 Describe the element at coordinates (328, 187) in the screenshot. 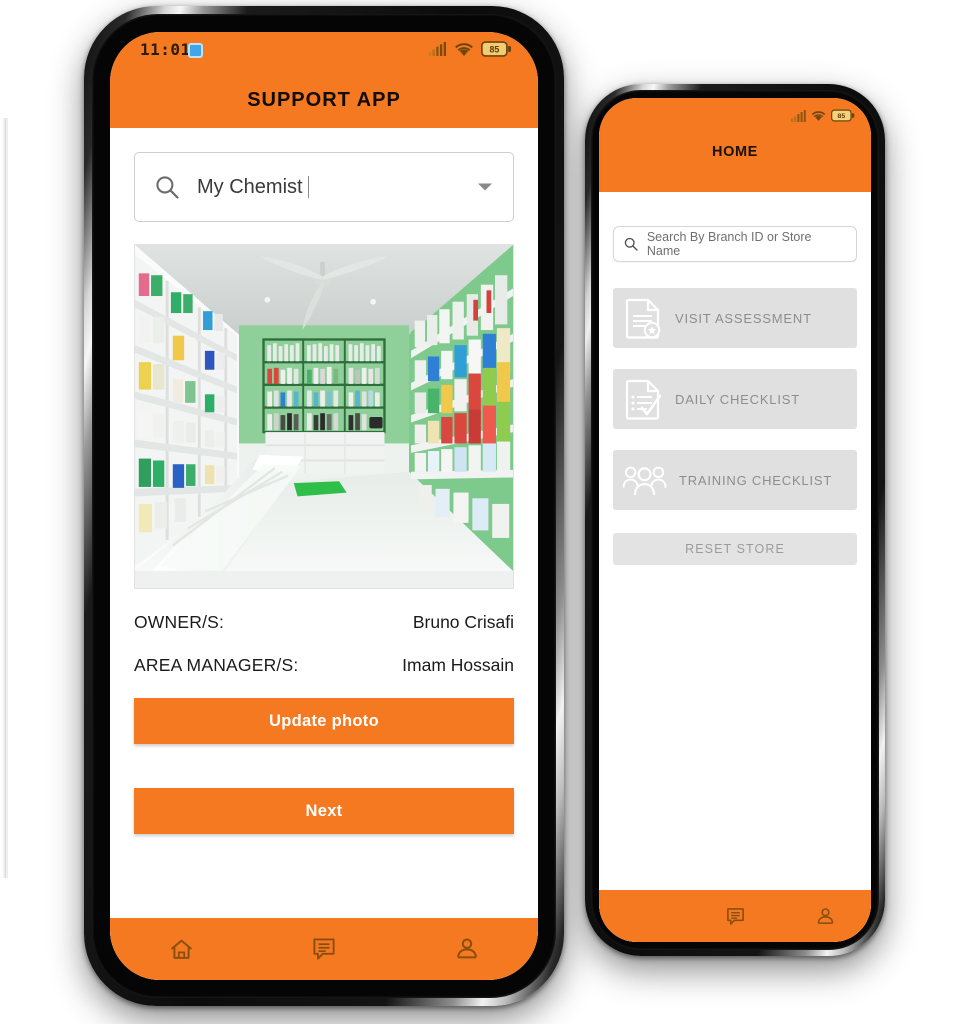

I see `search-value-wrap: My Chemist` at that location.